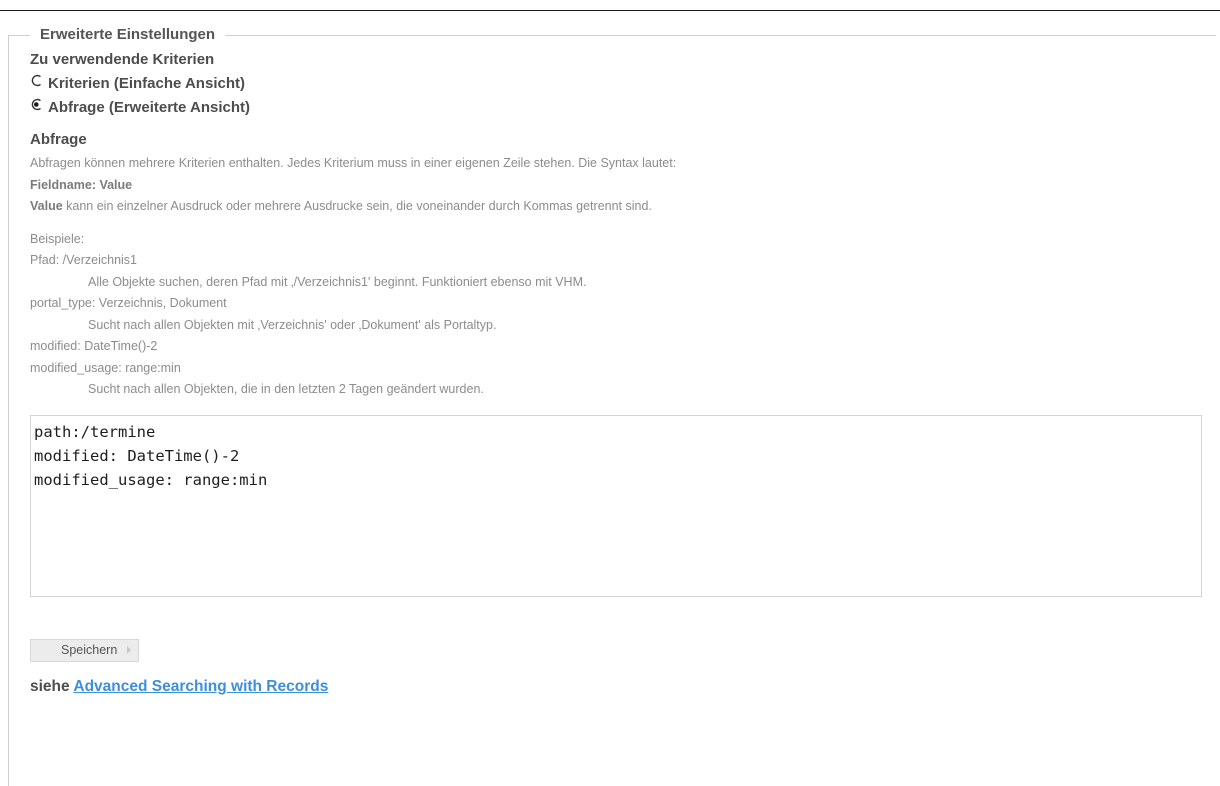 The image size is (1220, 786). What do you see at coordinates (84, 260) in the screenshot?
I see `example-code: Pfad: /Verzeichnis1` at bounding box center [84, 260].